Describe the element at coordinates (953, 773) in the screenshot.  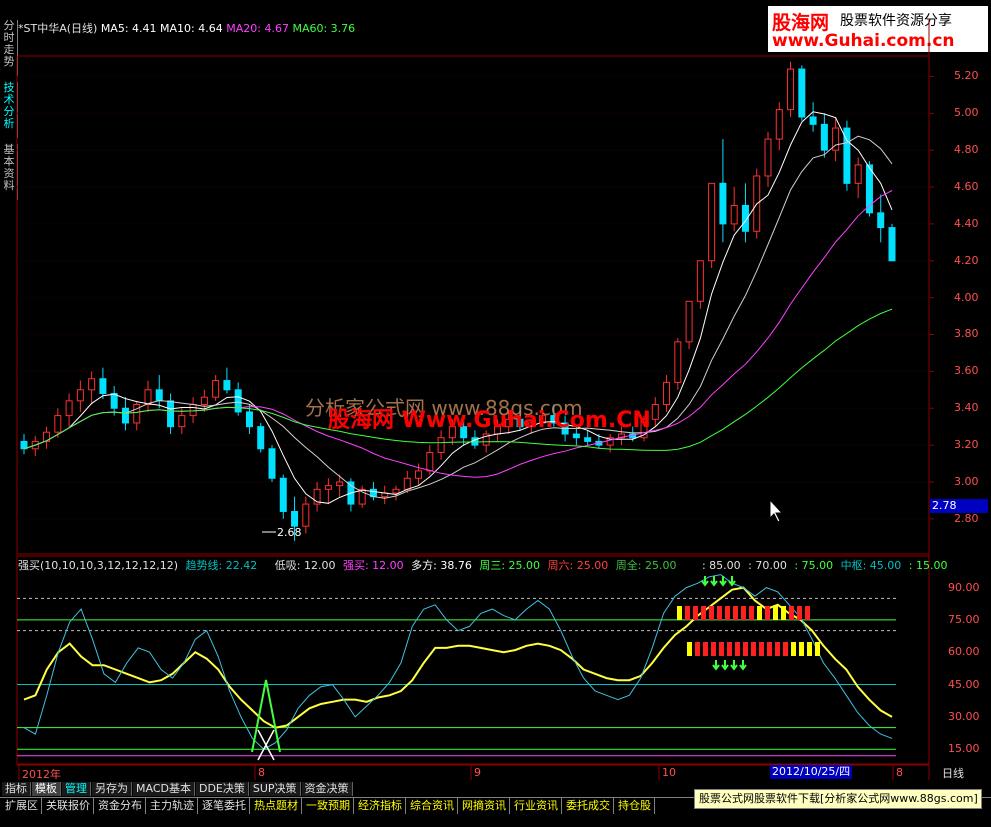
I see `period-label: 日线` at that location.